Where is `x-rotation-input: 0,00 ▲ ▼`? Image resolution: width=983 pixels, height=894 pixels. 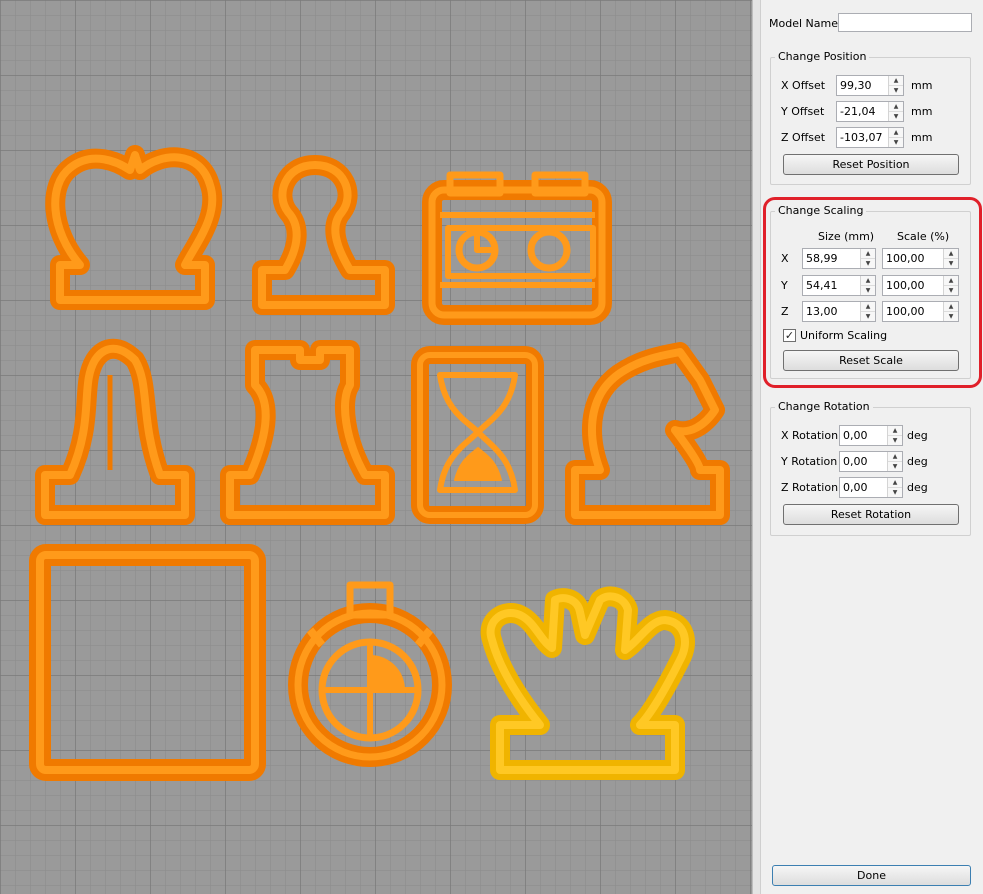 x-rotation-input: 0,00 ▲ ▼ is located at coordinates (871, 435).